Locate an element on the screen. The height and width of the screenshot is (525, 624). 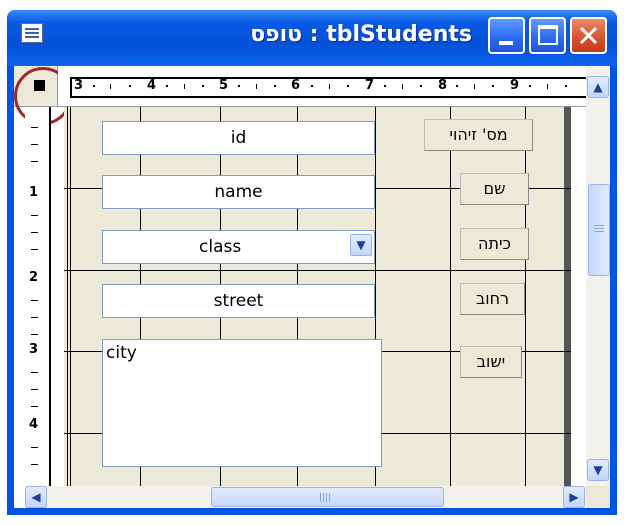
class-combobox: class ▼ is located at coordinates (238, 247).